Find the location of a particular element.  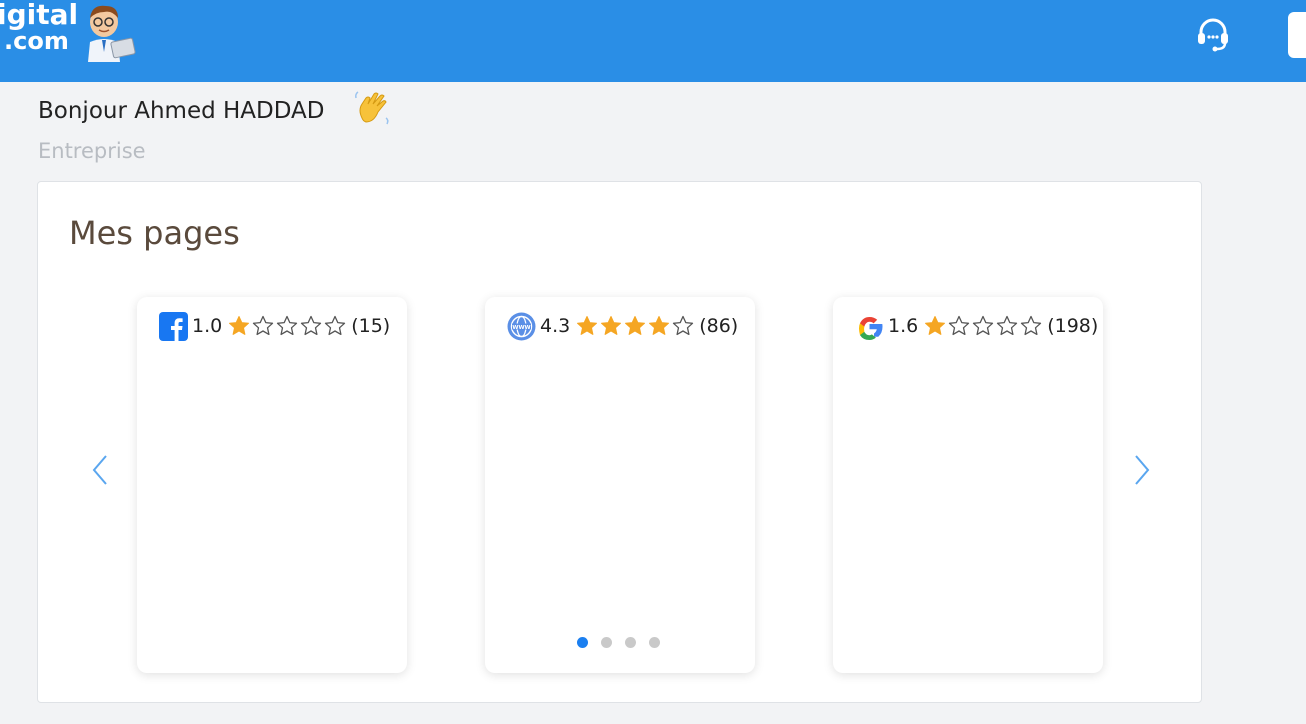

facebook-icon is located at coordinates (173, 326).